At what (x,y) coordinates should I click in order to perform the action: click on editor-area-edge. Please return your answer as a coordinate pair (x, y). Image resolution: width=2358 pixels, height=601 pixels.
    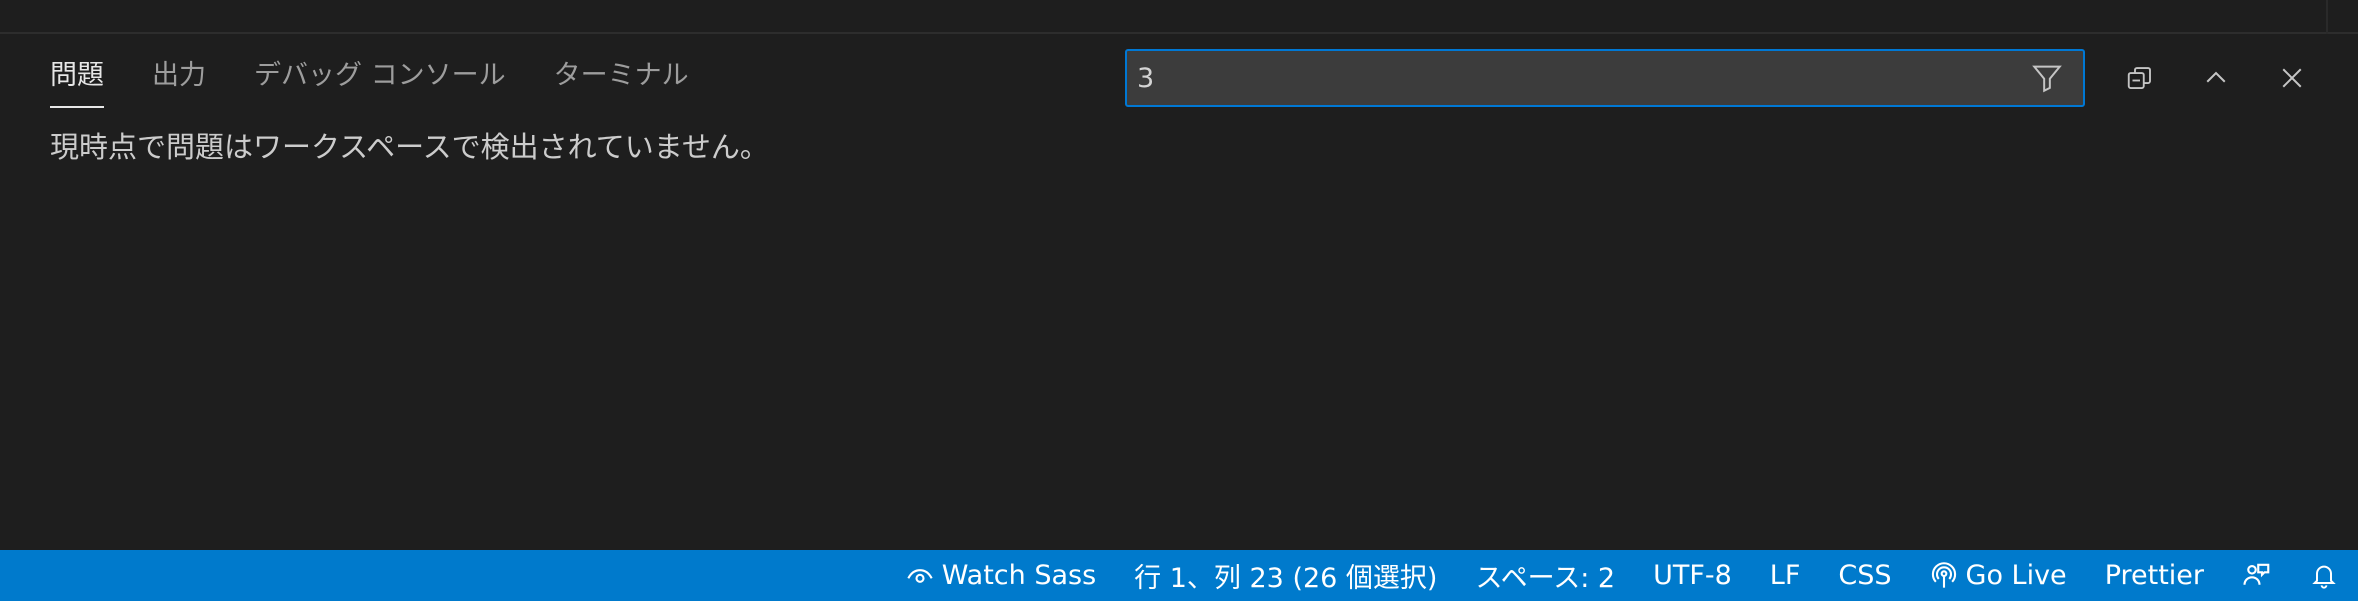
    Looking at the image, I should click on (1179, 17).